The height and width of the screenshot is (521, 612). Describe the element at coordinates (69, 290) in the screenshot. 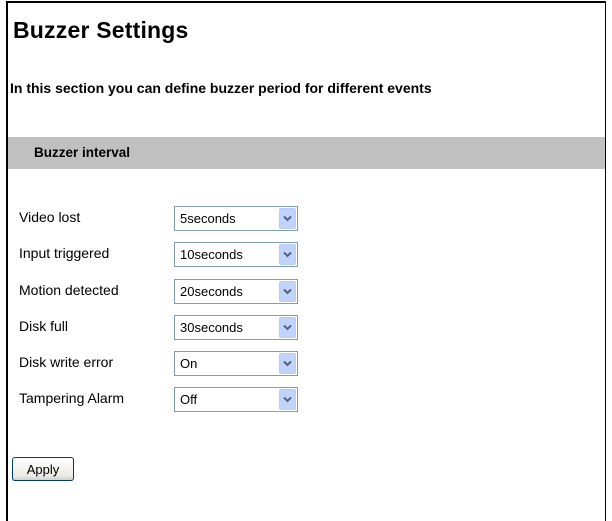

I see `setting-label-motion-detected: Motion detected` at that location.